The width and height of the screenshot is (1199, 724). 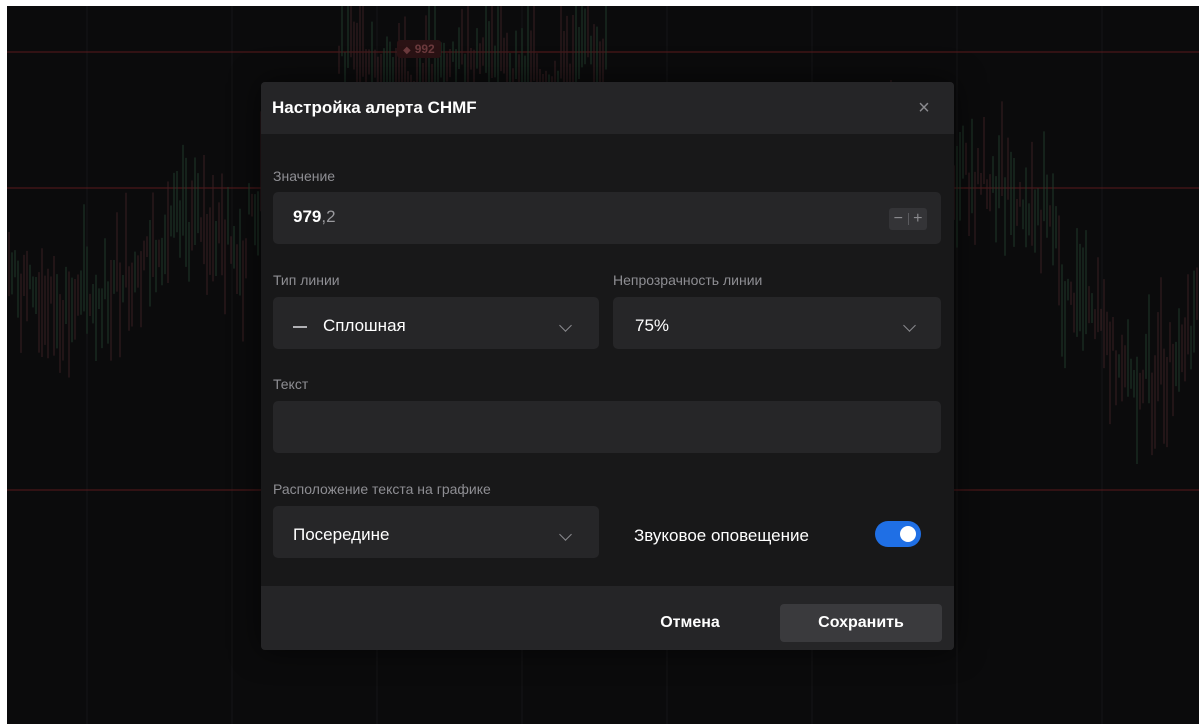 What do you see at coordinates (374, 107) in the screenshot?
I see `modal-title: Настройка алерта CHMF` at bounding box center [374, 107].